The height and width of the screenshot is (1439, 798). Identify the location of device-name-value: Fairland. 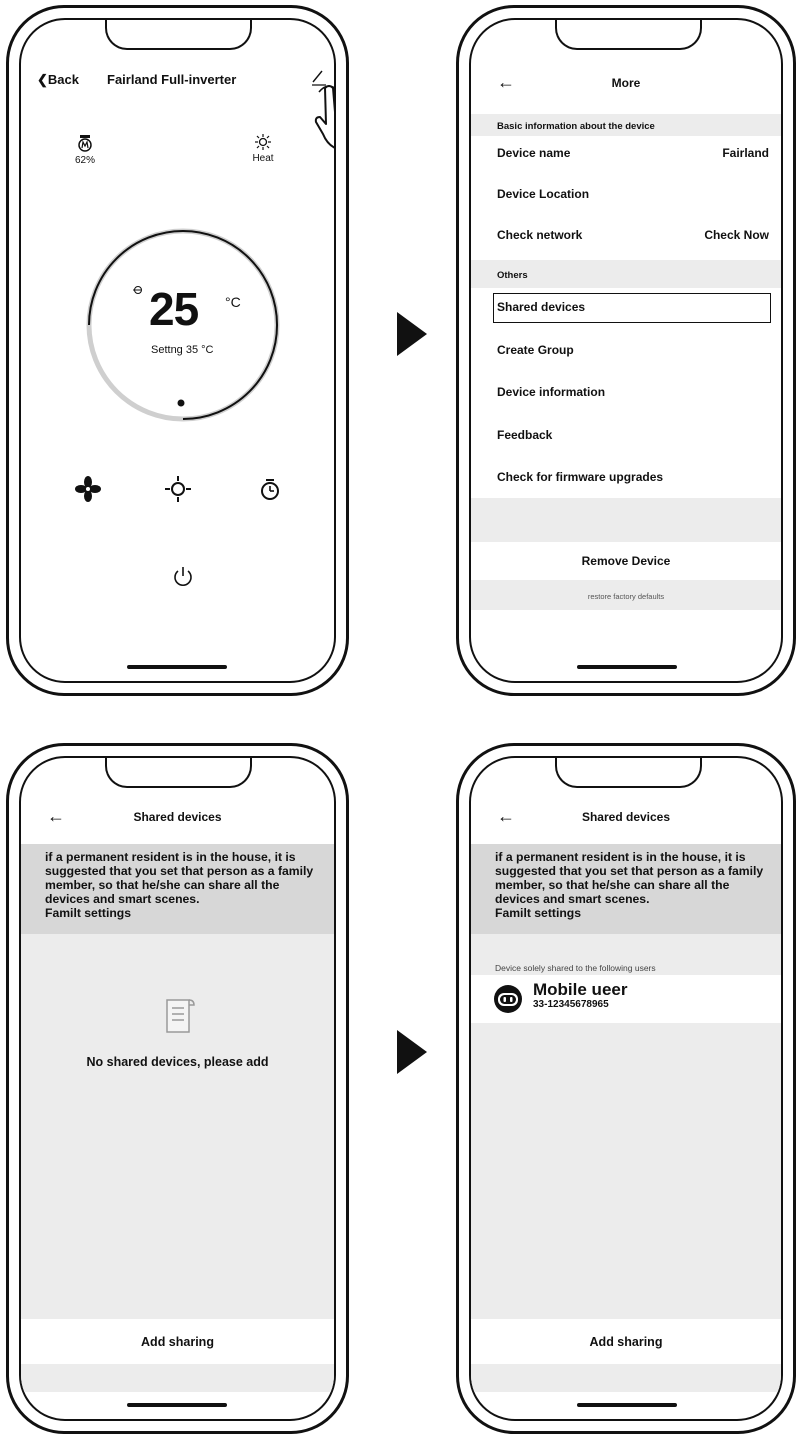
(745, 153).